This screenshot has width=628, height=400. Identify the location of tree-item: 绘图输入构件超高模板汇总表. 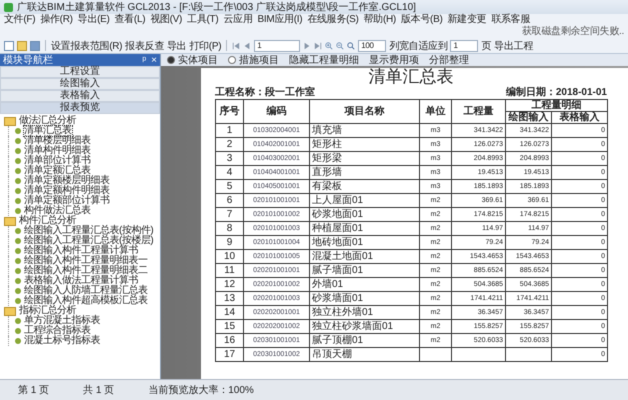
(86, 301).